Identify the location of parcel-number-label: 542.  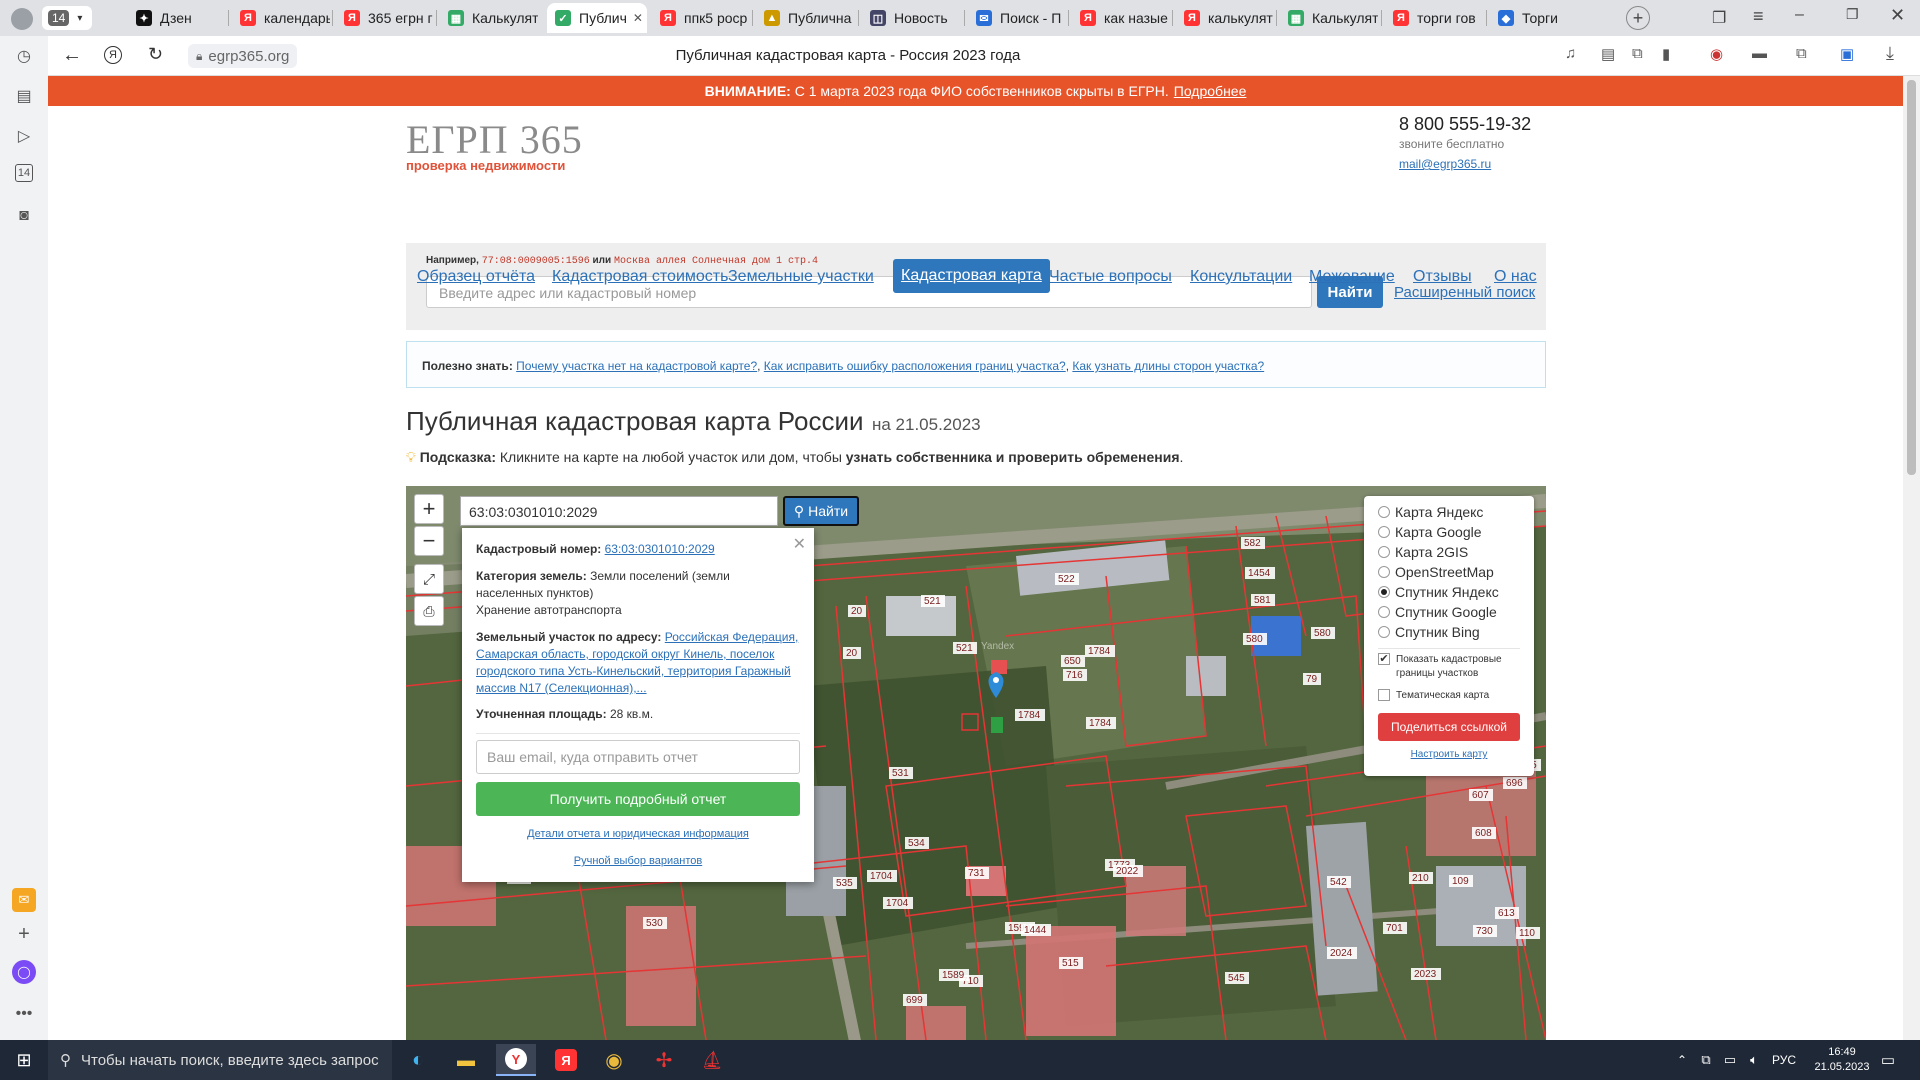
(1338, 882).